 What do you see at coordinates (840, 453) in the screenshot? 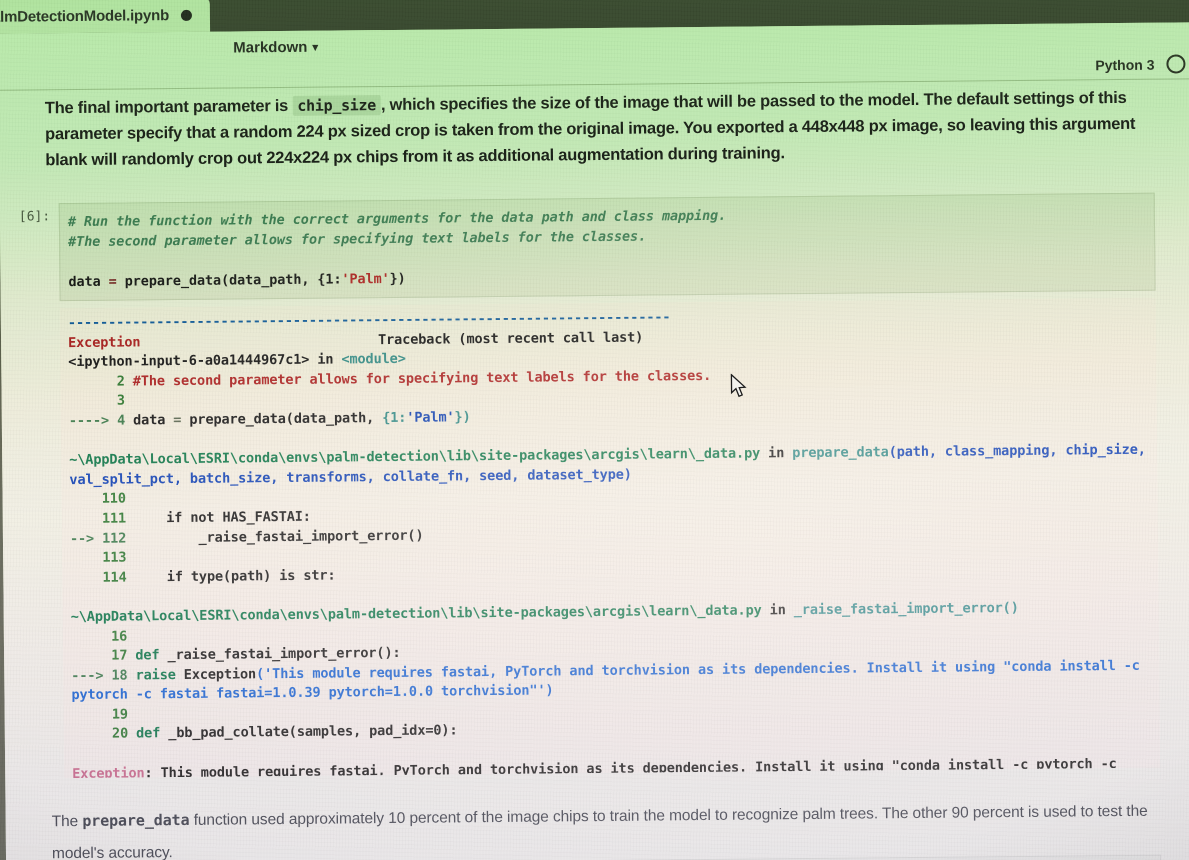
I see `tb-frame2-func: prepare_data` at bounding box center [840, 453].